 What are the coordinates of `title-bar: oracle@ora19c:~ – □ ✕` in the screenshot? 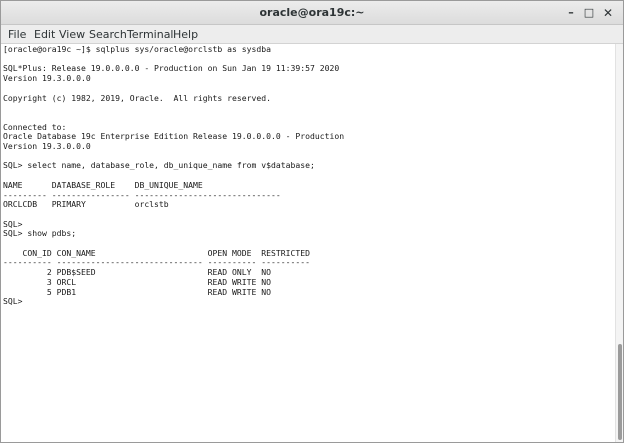 It's located at (312, 13).